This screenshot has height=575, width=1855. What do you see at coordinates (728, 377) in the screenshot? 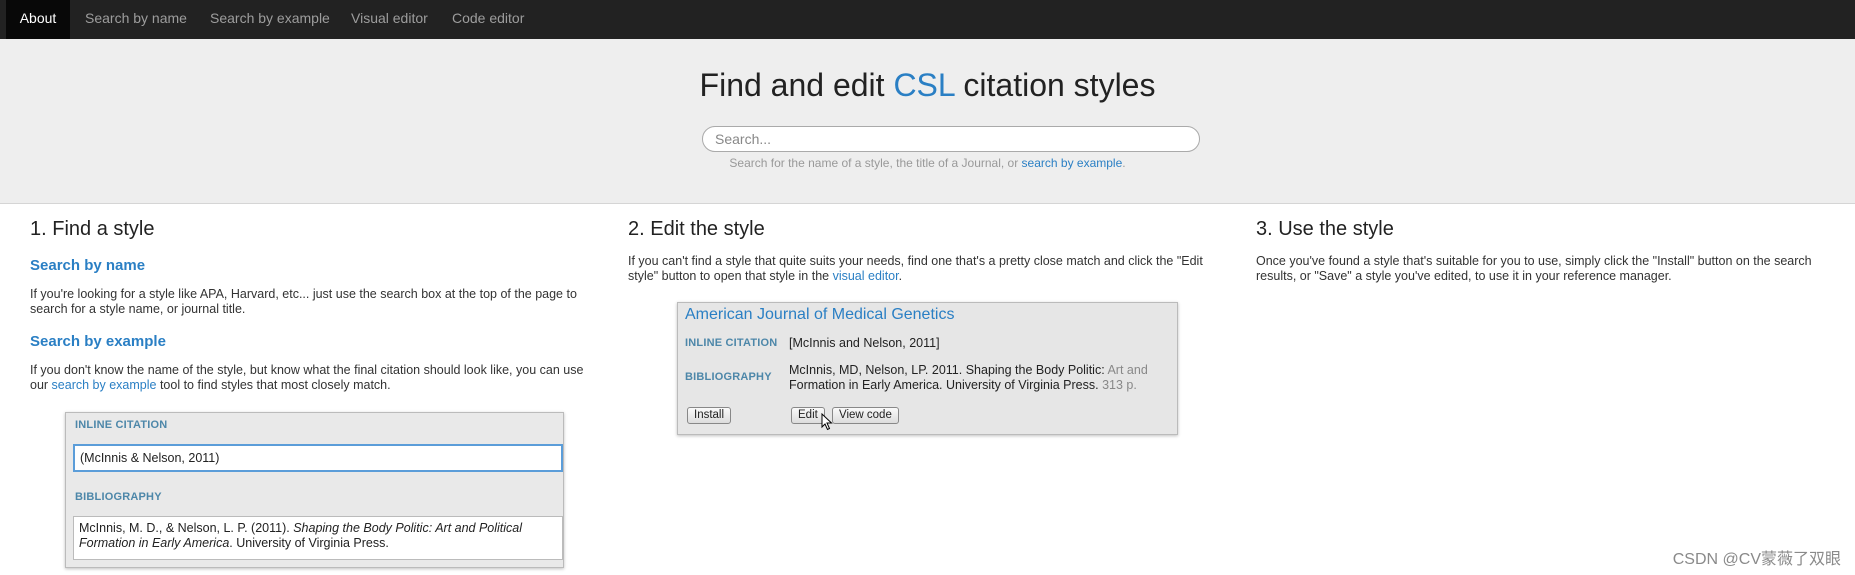
I see `card-bibliography-label: BIBLIOGRAPHY` at bounding box center [728, 377].